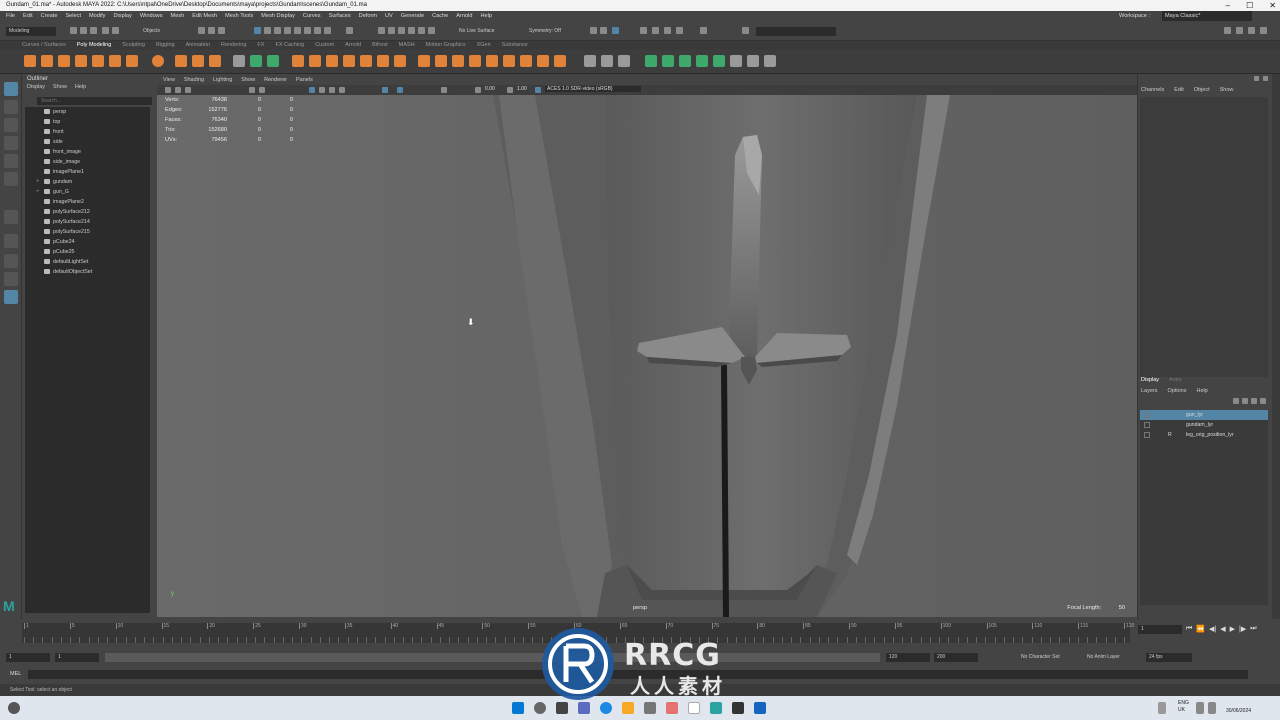 The height and width of the screenshot is (720, 1280). What do you see at coordinates (165, 45) in the screenshot?
I see `shelf-tab-rigging: Rigging` at bounding box center [165, 45].